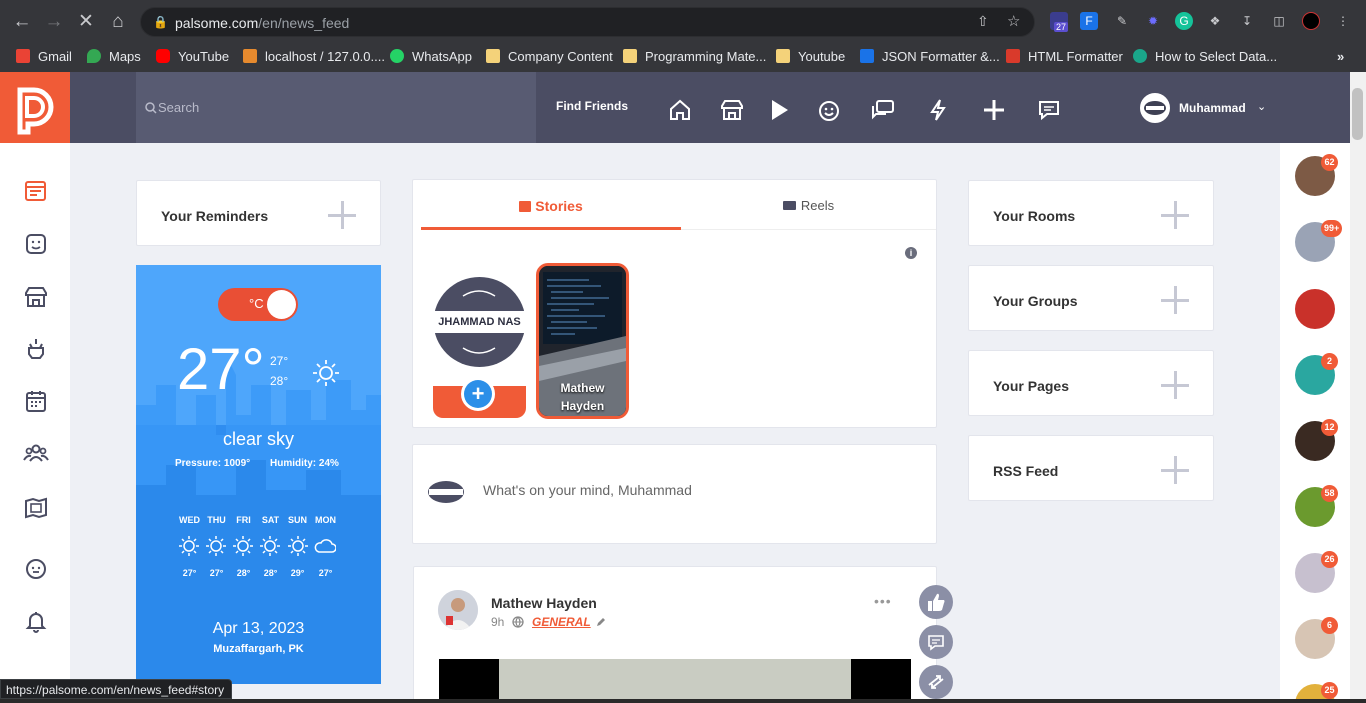 The width and height of the screenshot is (1366, 703). Describe the element at coordinates (808, 205) in the screenshot. I see `tab-reels: Reels` at that location.